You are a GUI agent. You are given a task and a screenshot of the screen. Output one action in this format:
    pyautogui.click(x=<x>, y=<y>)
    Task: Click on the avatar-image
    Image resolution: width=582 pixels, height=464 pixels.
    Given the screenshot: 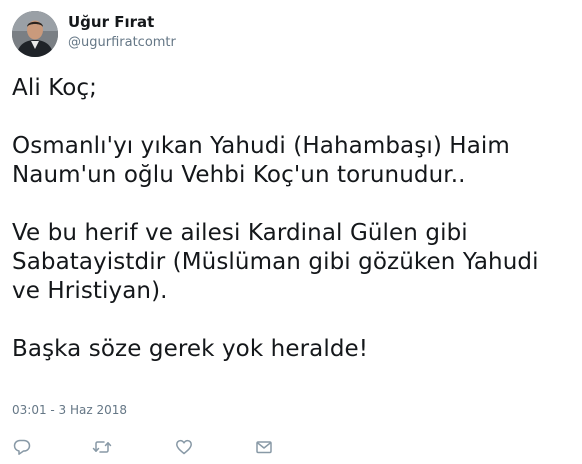 What is the action you would take?
    pyautogui.click(x=35, y=34)
    